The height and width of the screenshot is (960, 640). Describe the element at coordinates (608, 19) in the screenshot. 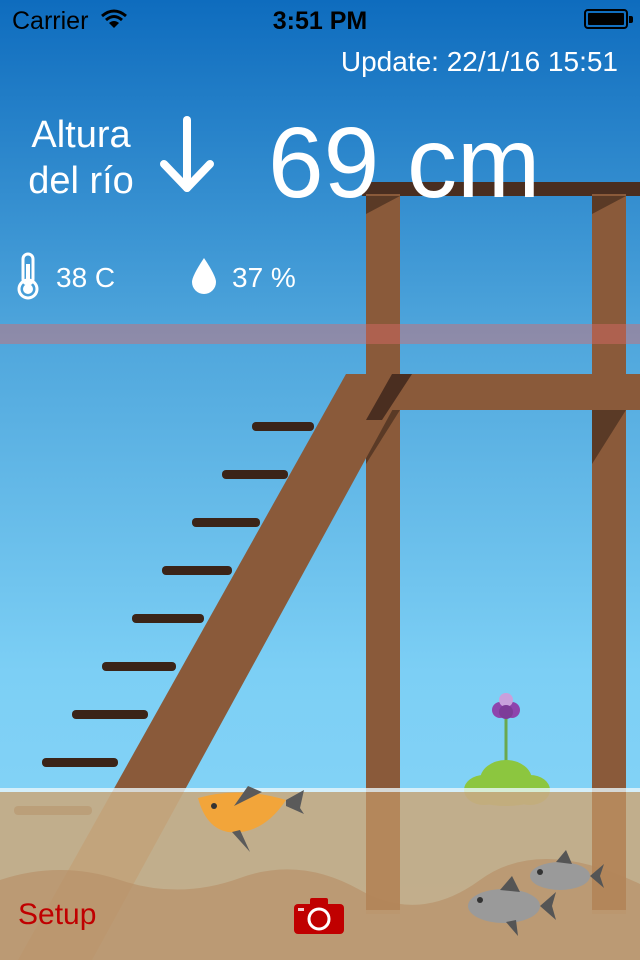

I see `battery-icon` at that location.